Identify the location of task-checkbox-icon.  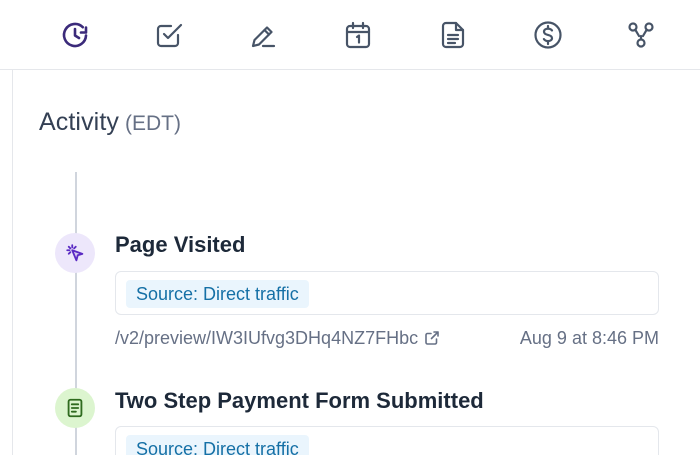
(169, 35).